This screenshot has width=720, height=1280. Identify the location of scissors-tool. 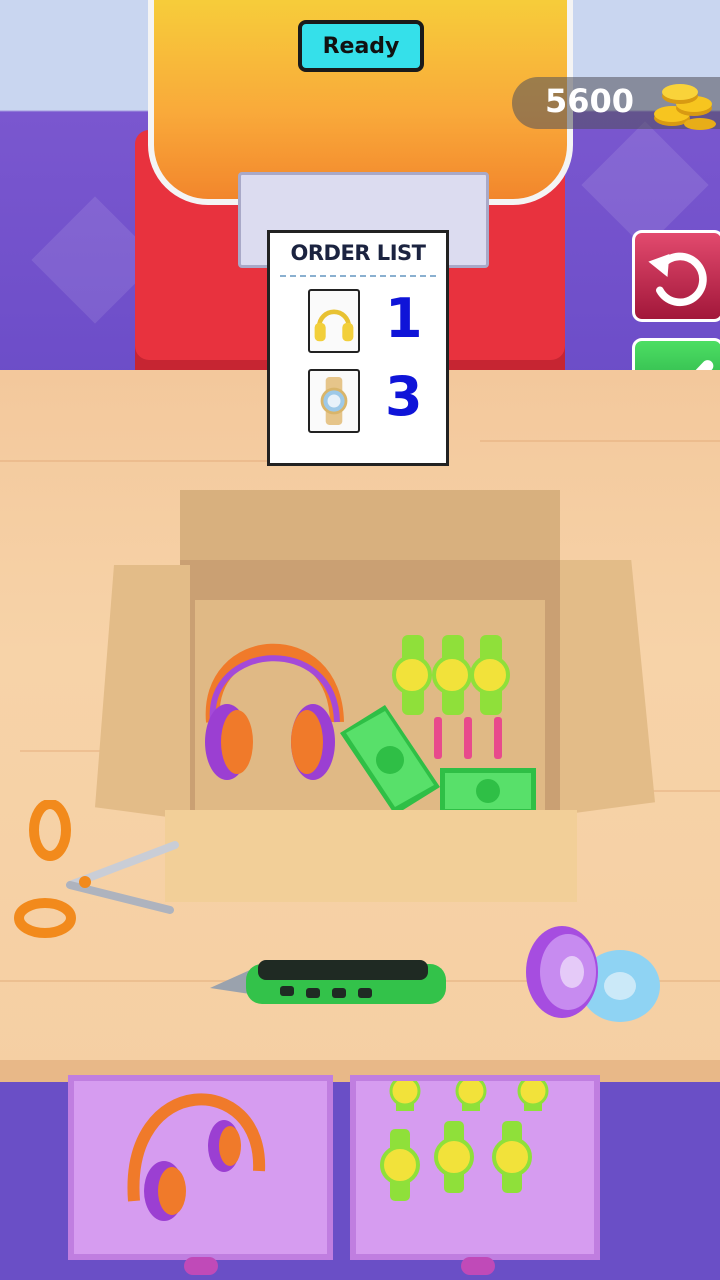
(95, 875).